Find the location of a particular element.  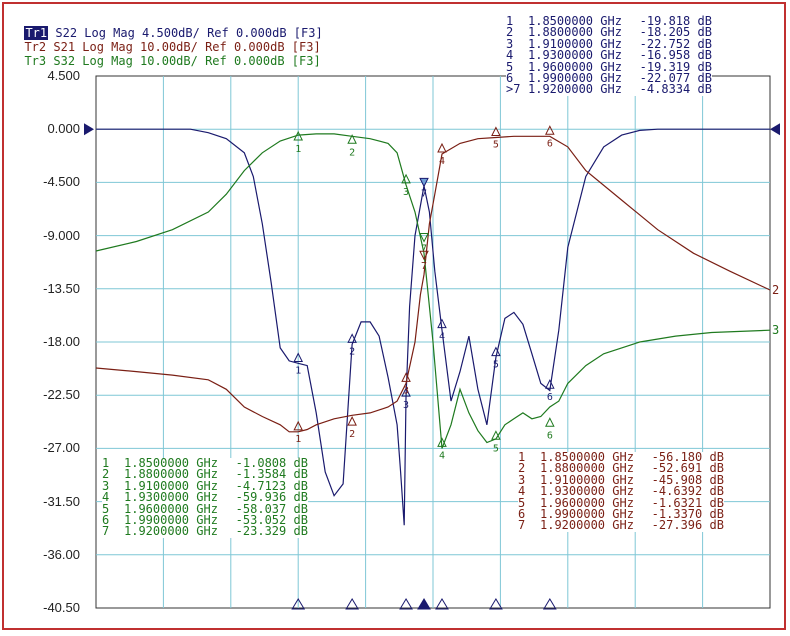

y-tick-label: -31.50 is located at coordinates (61, 501).